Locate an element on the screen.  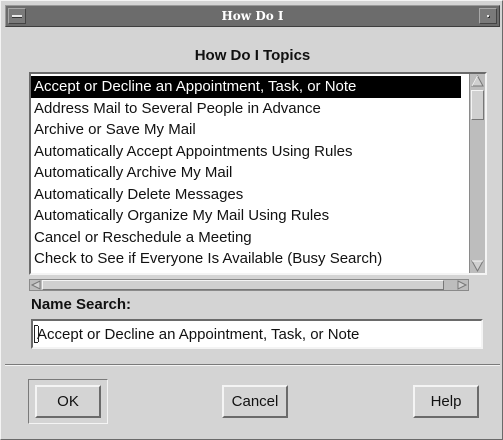
help-button: Help is located at coordinates (446, 401).